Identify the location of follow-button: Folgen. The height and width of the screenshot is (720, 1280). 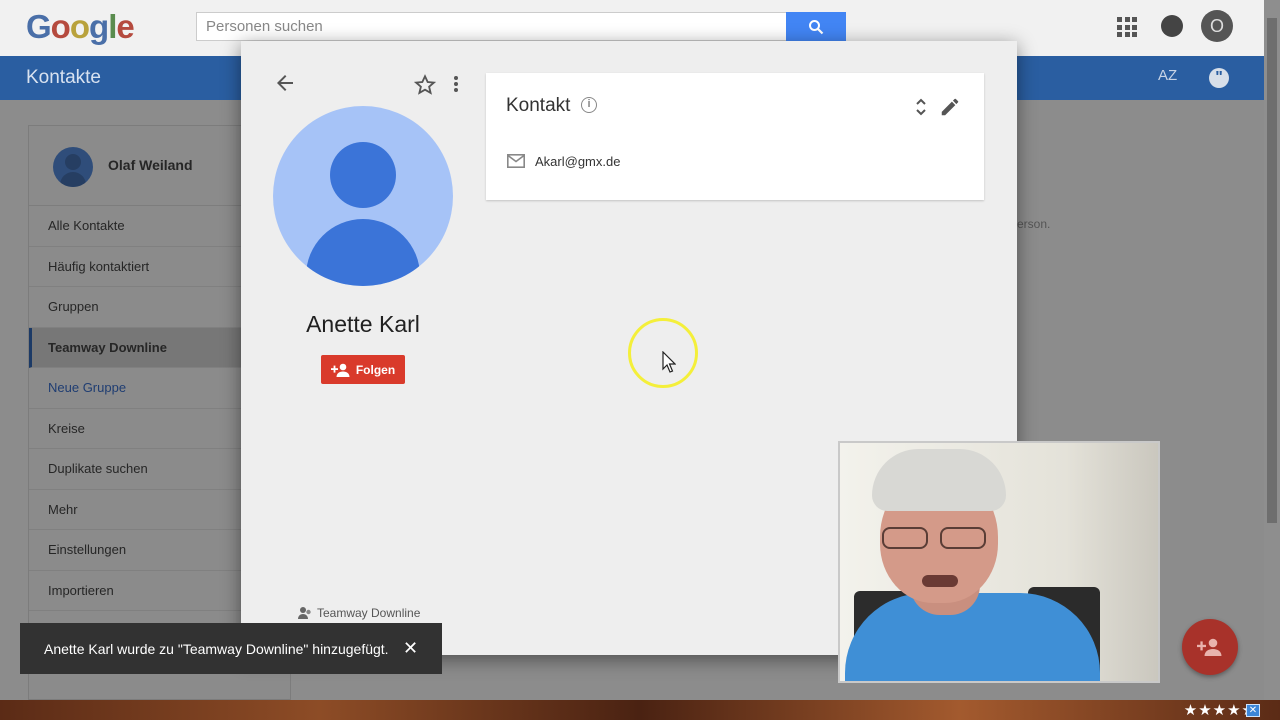
(363, 369).